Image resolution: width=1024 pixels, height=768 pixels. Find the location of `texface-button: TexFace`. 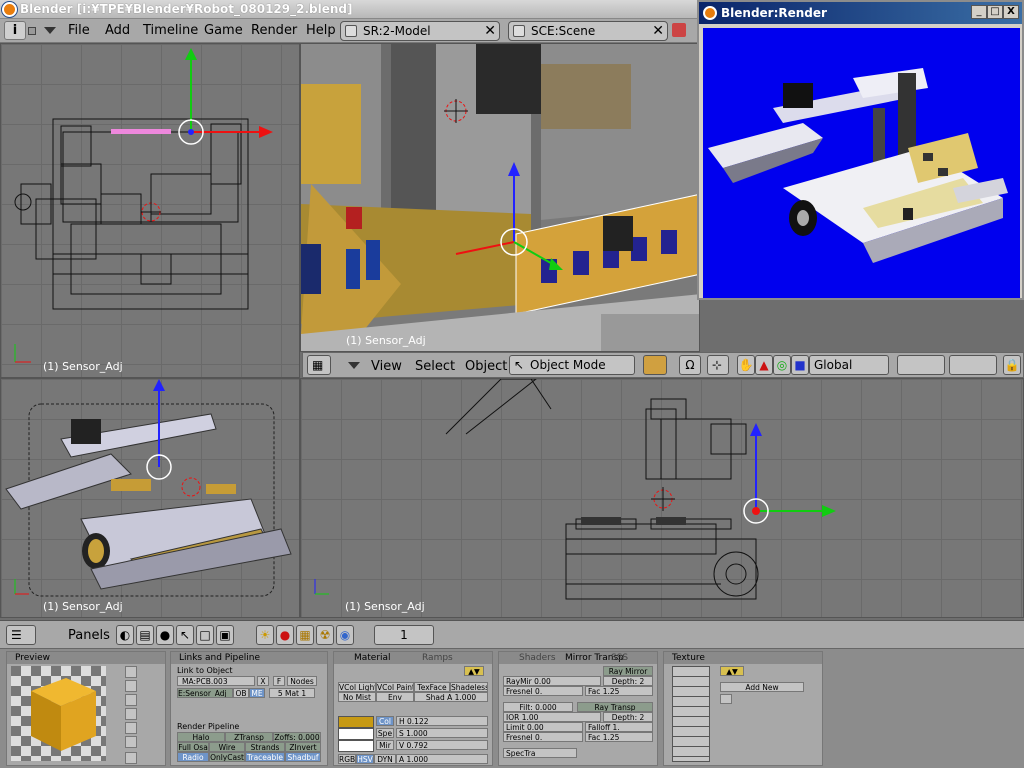

texface-button: TexFace is located at coordinates (432, 687).